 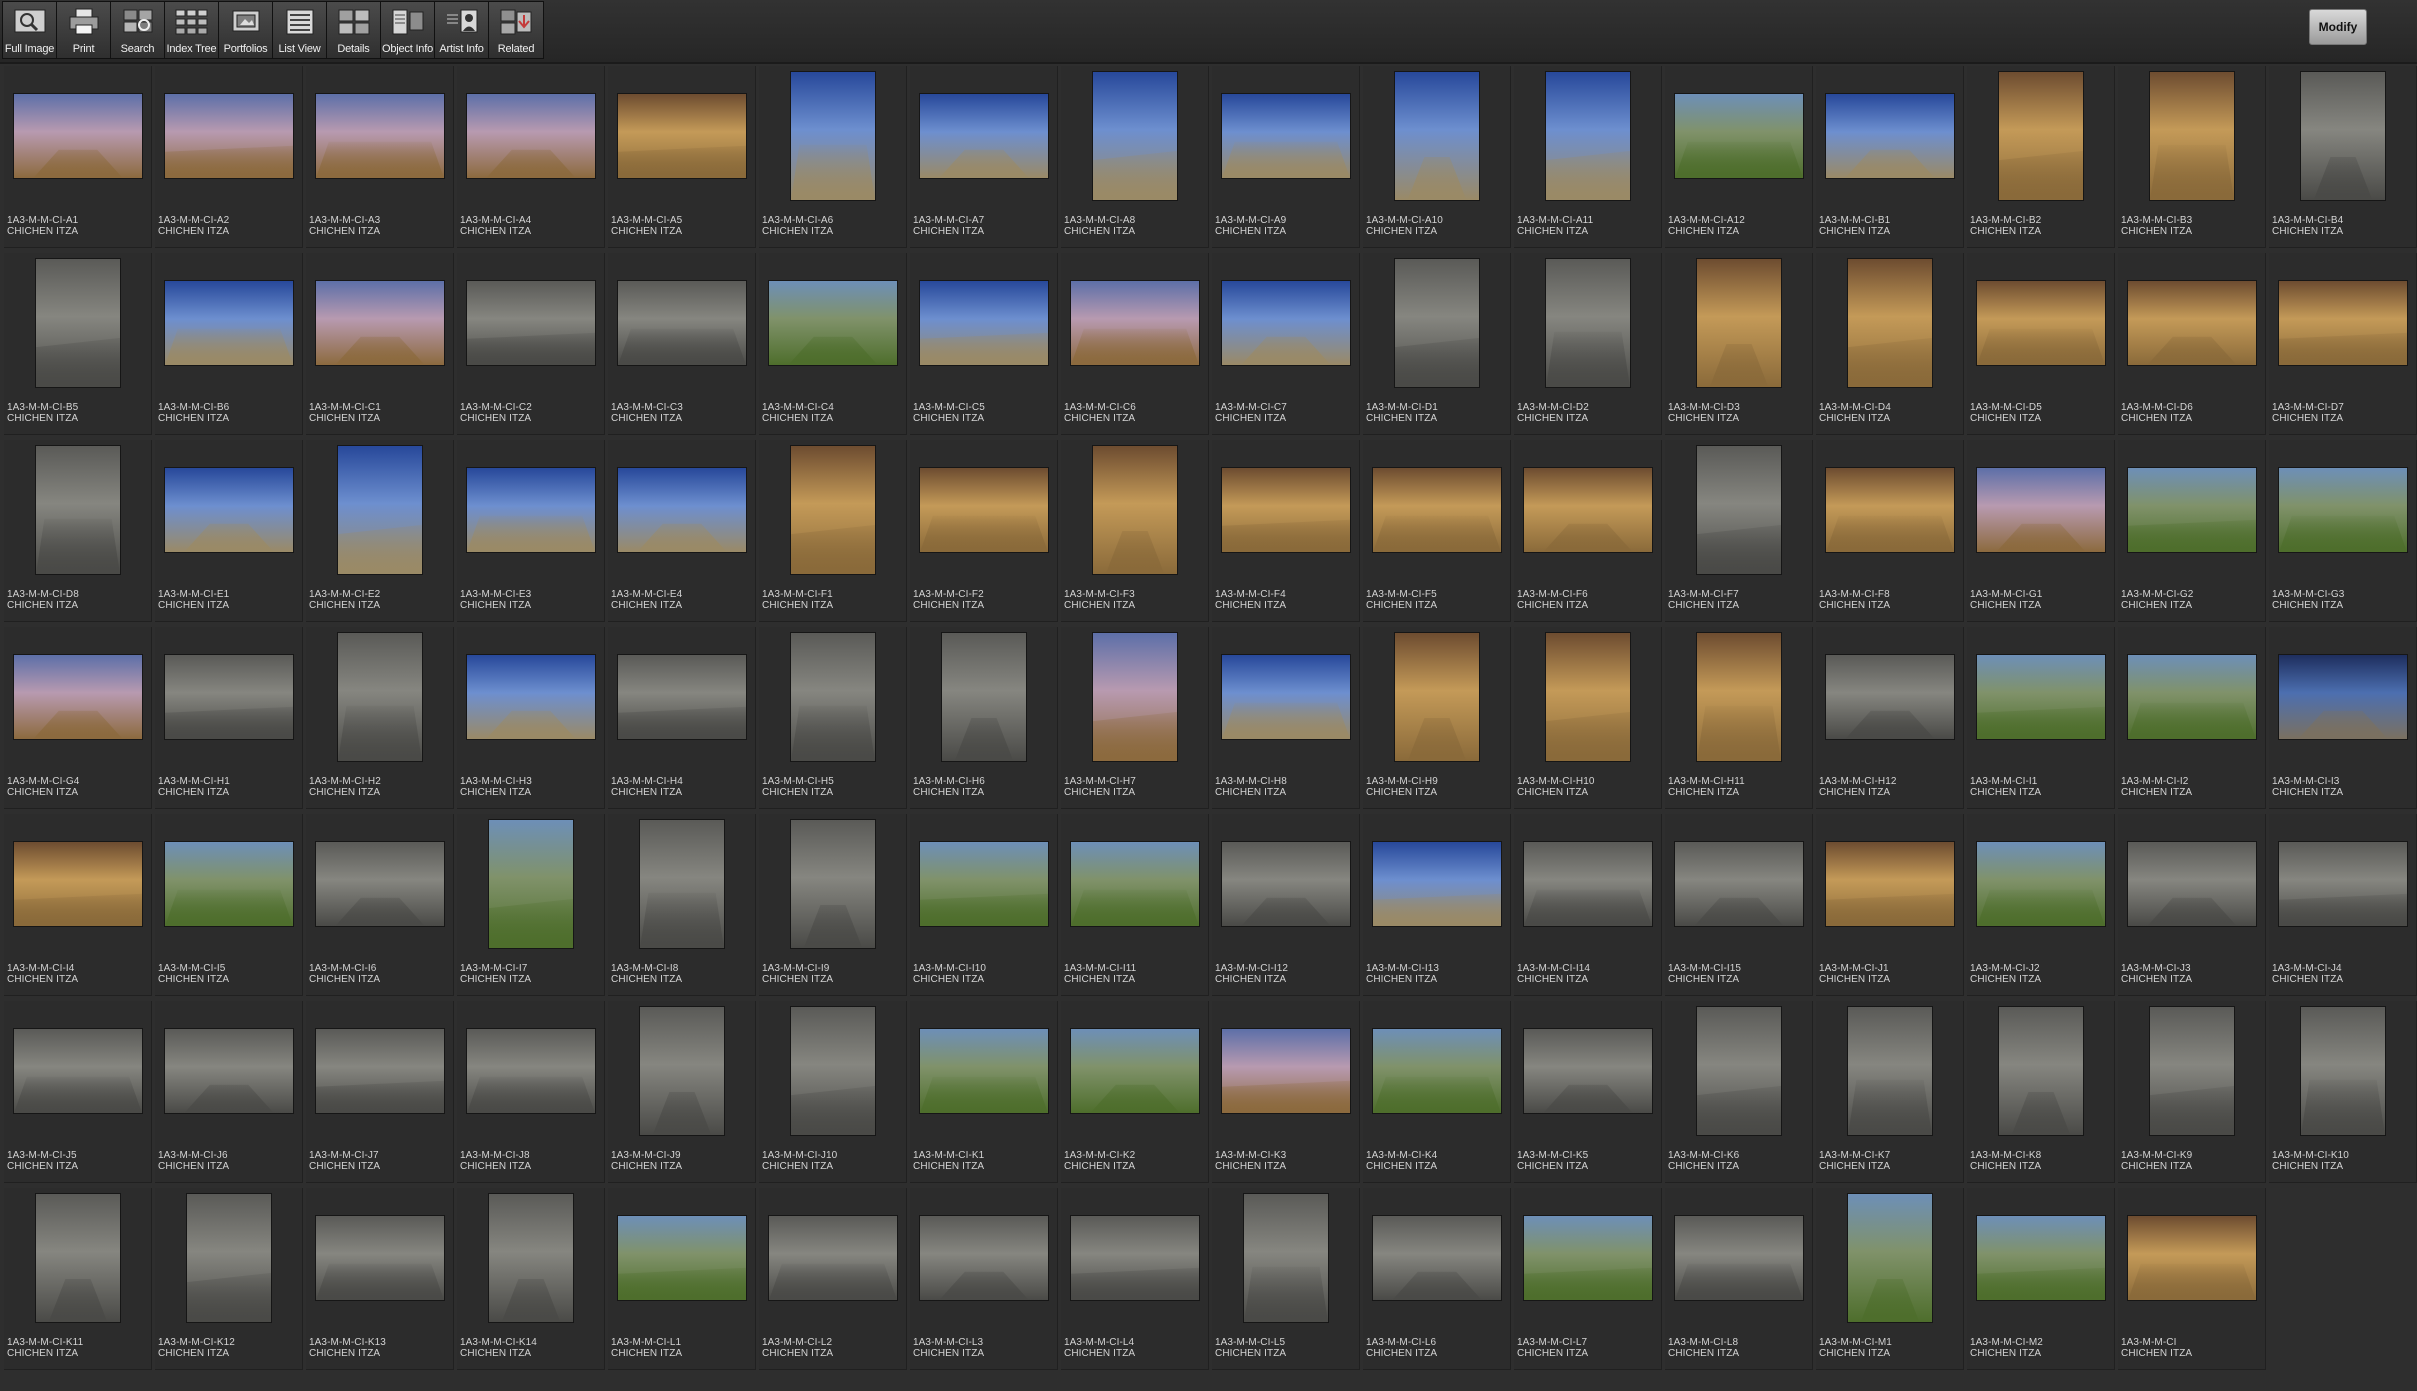 What do you see at coordinates (138, 30) in the screenshot?
I see `search-button: Search` at bounding box center [138, 30].